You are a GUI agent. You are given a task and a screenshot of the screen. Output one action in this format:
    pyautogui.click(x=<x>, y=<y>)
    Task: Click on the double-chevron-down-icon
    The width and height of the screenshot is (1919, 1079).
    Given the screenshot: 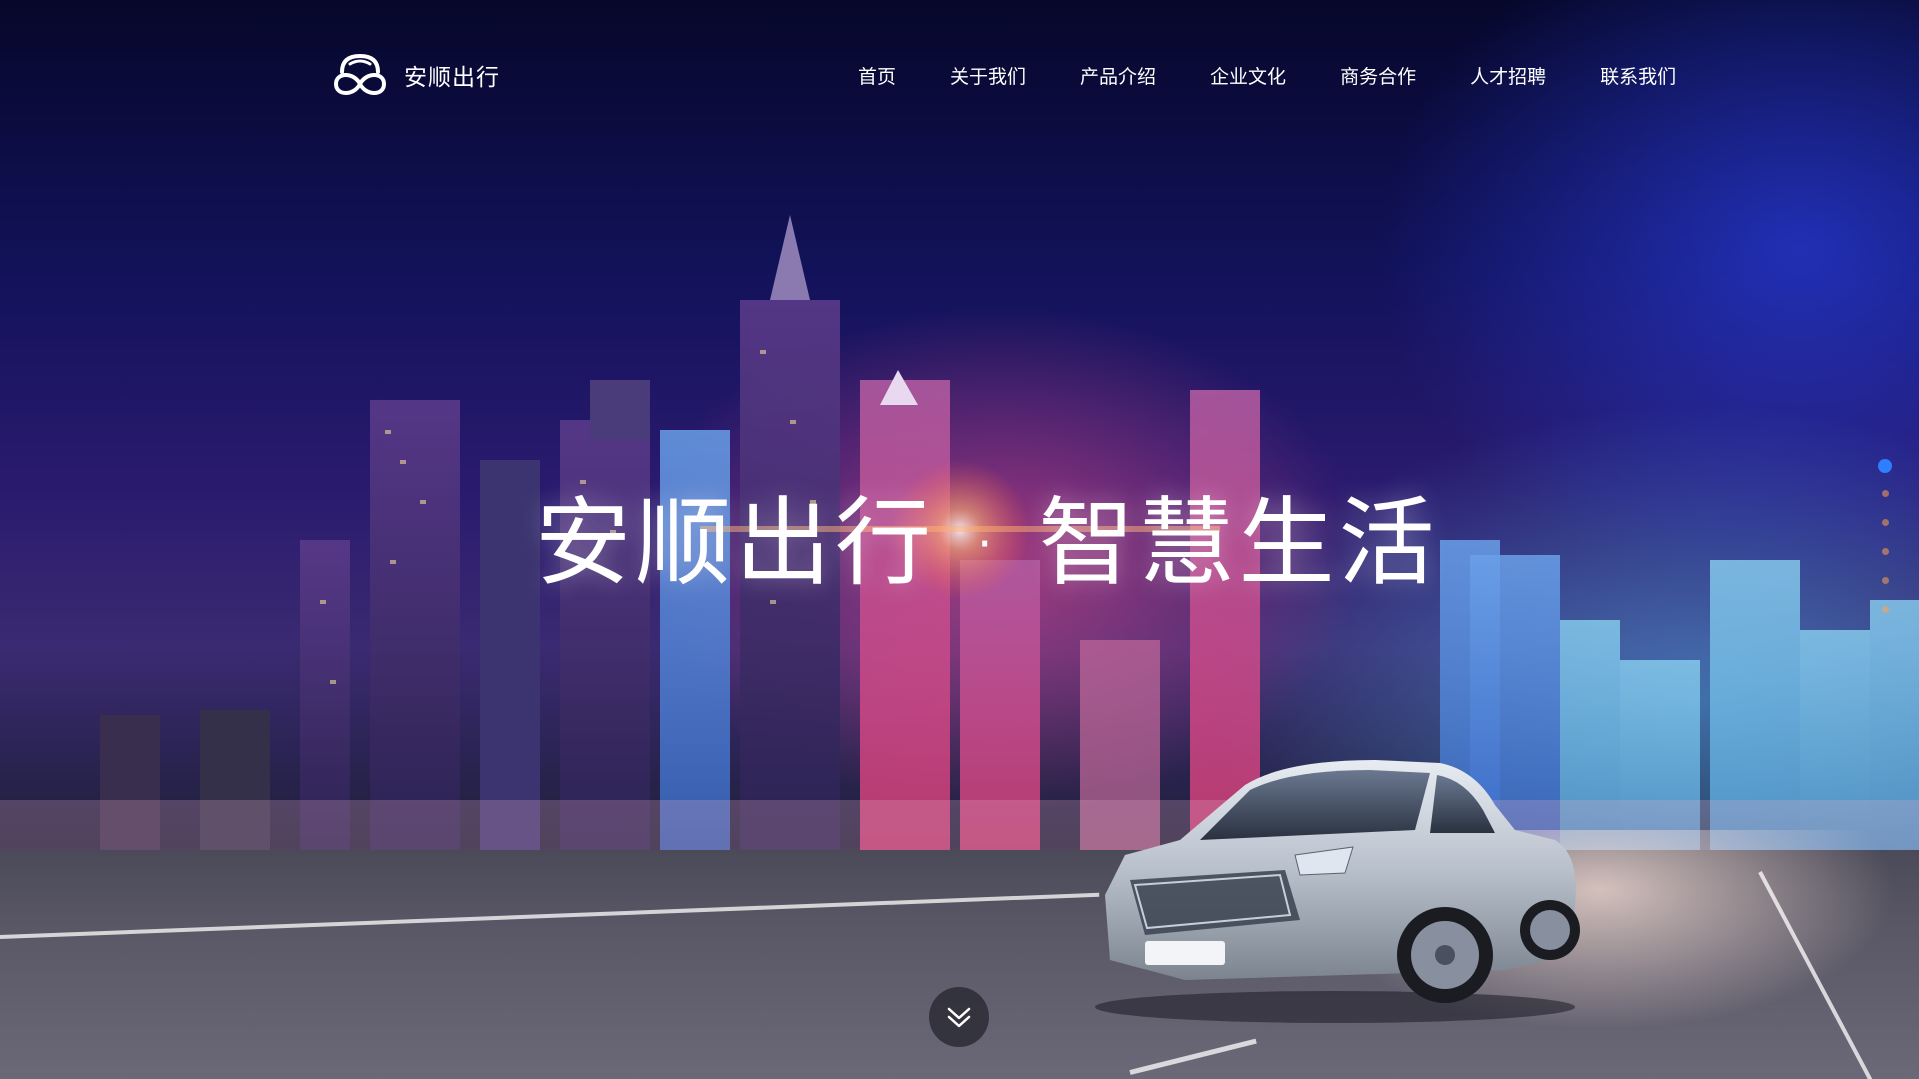 What is the action you would take?
    pyautogui.click(x=959, y=1017)
    